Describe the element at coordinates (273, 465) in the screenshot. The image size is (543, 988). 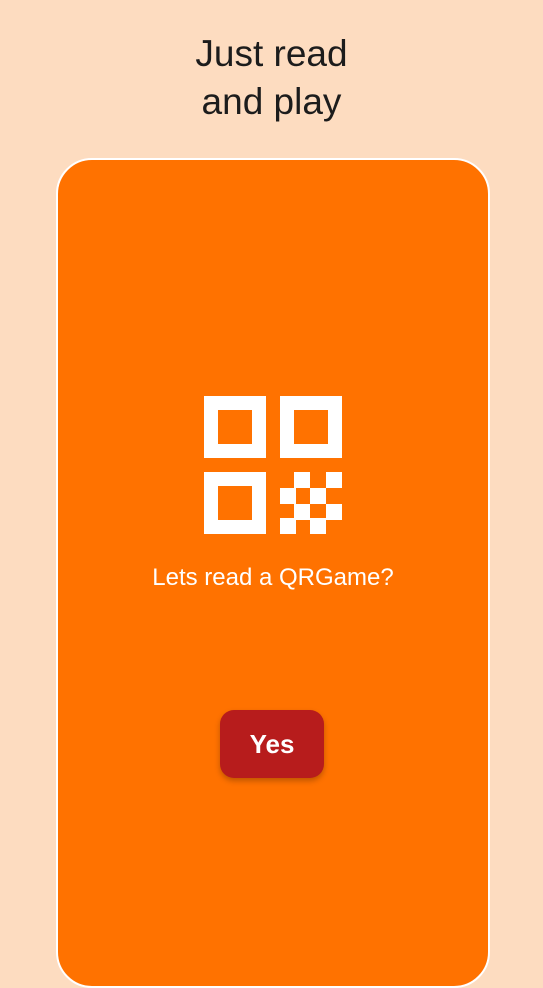
I see `qr-code-icon` at that location.